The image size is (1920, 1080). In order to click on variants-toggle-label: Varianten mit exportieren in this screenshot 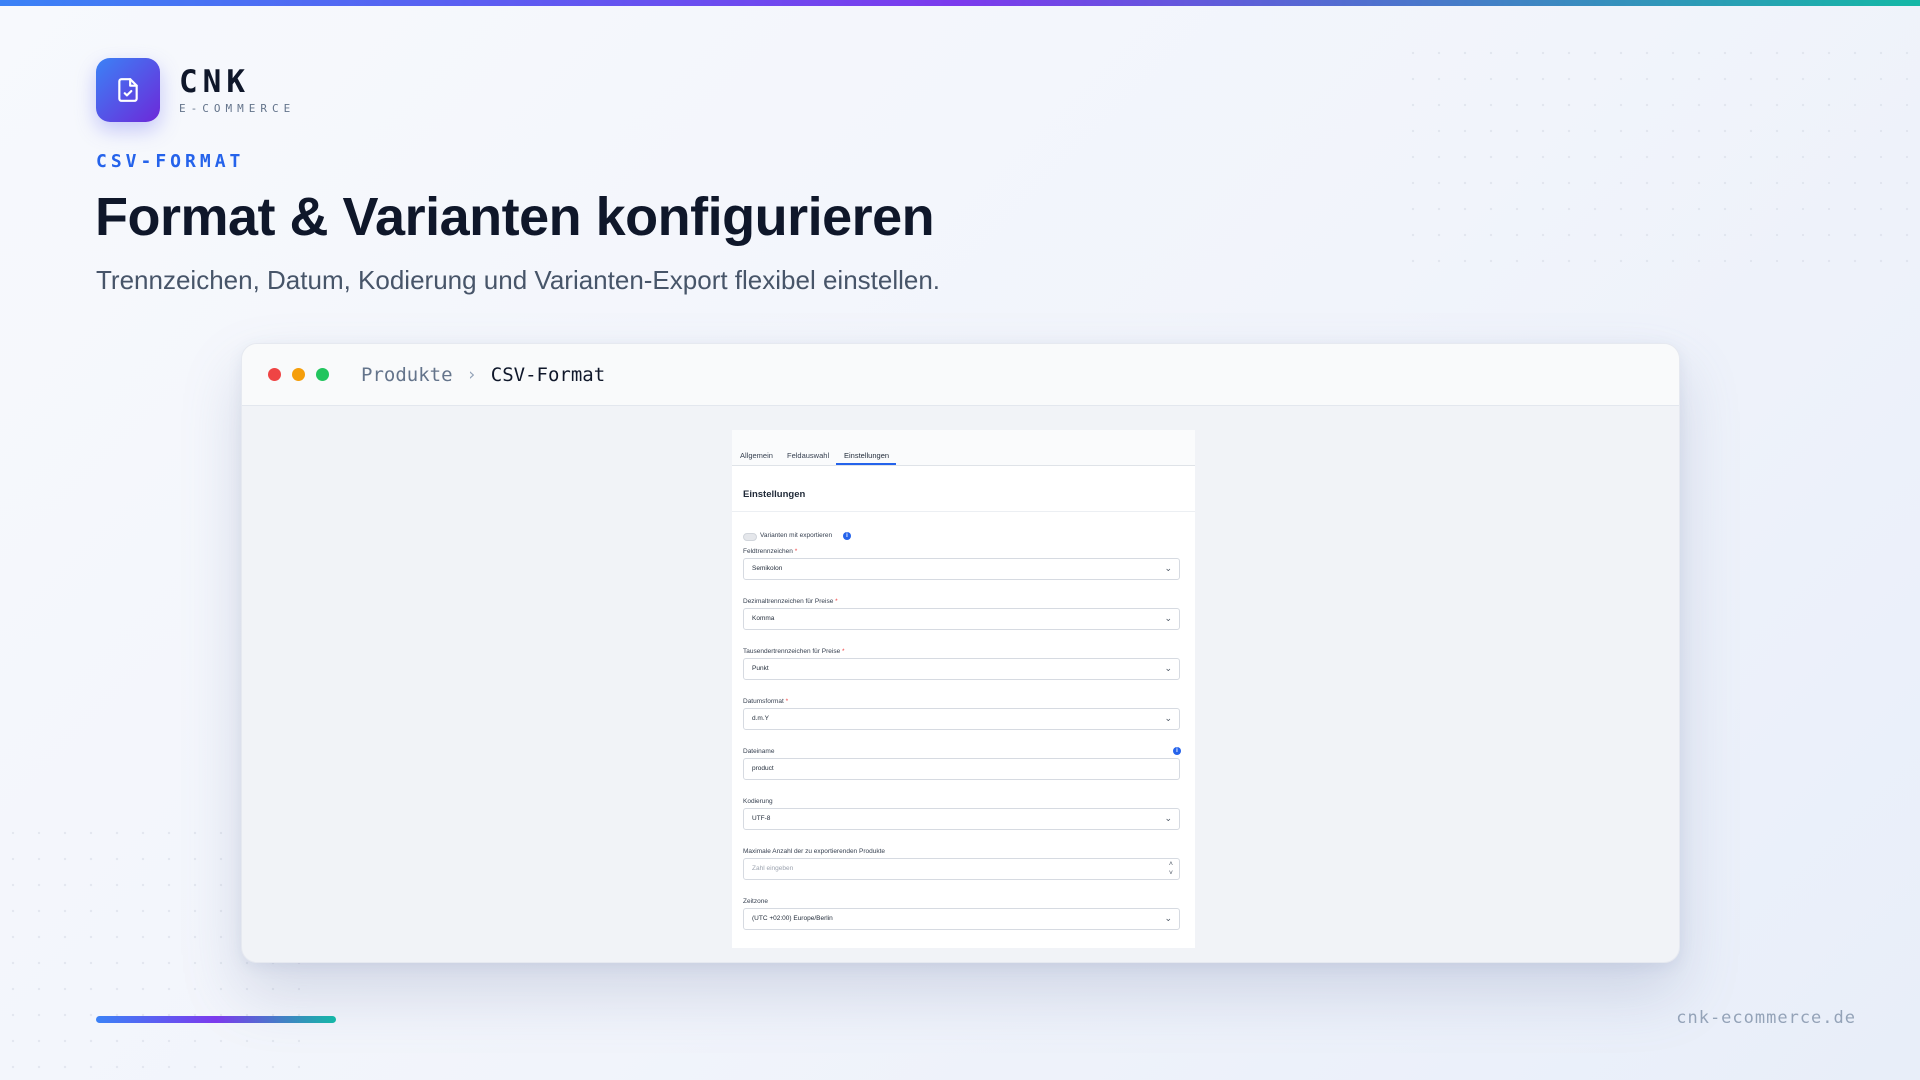, I will do `click(796, 535)`.